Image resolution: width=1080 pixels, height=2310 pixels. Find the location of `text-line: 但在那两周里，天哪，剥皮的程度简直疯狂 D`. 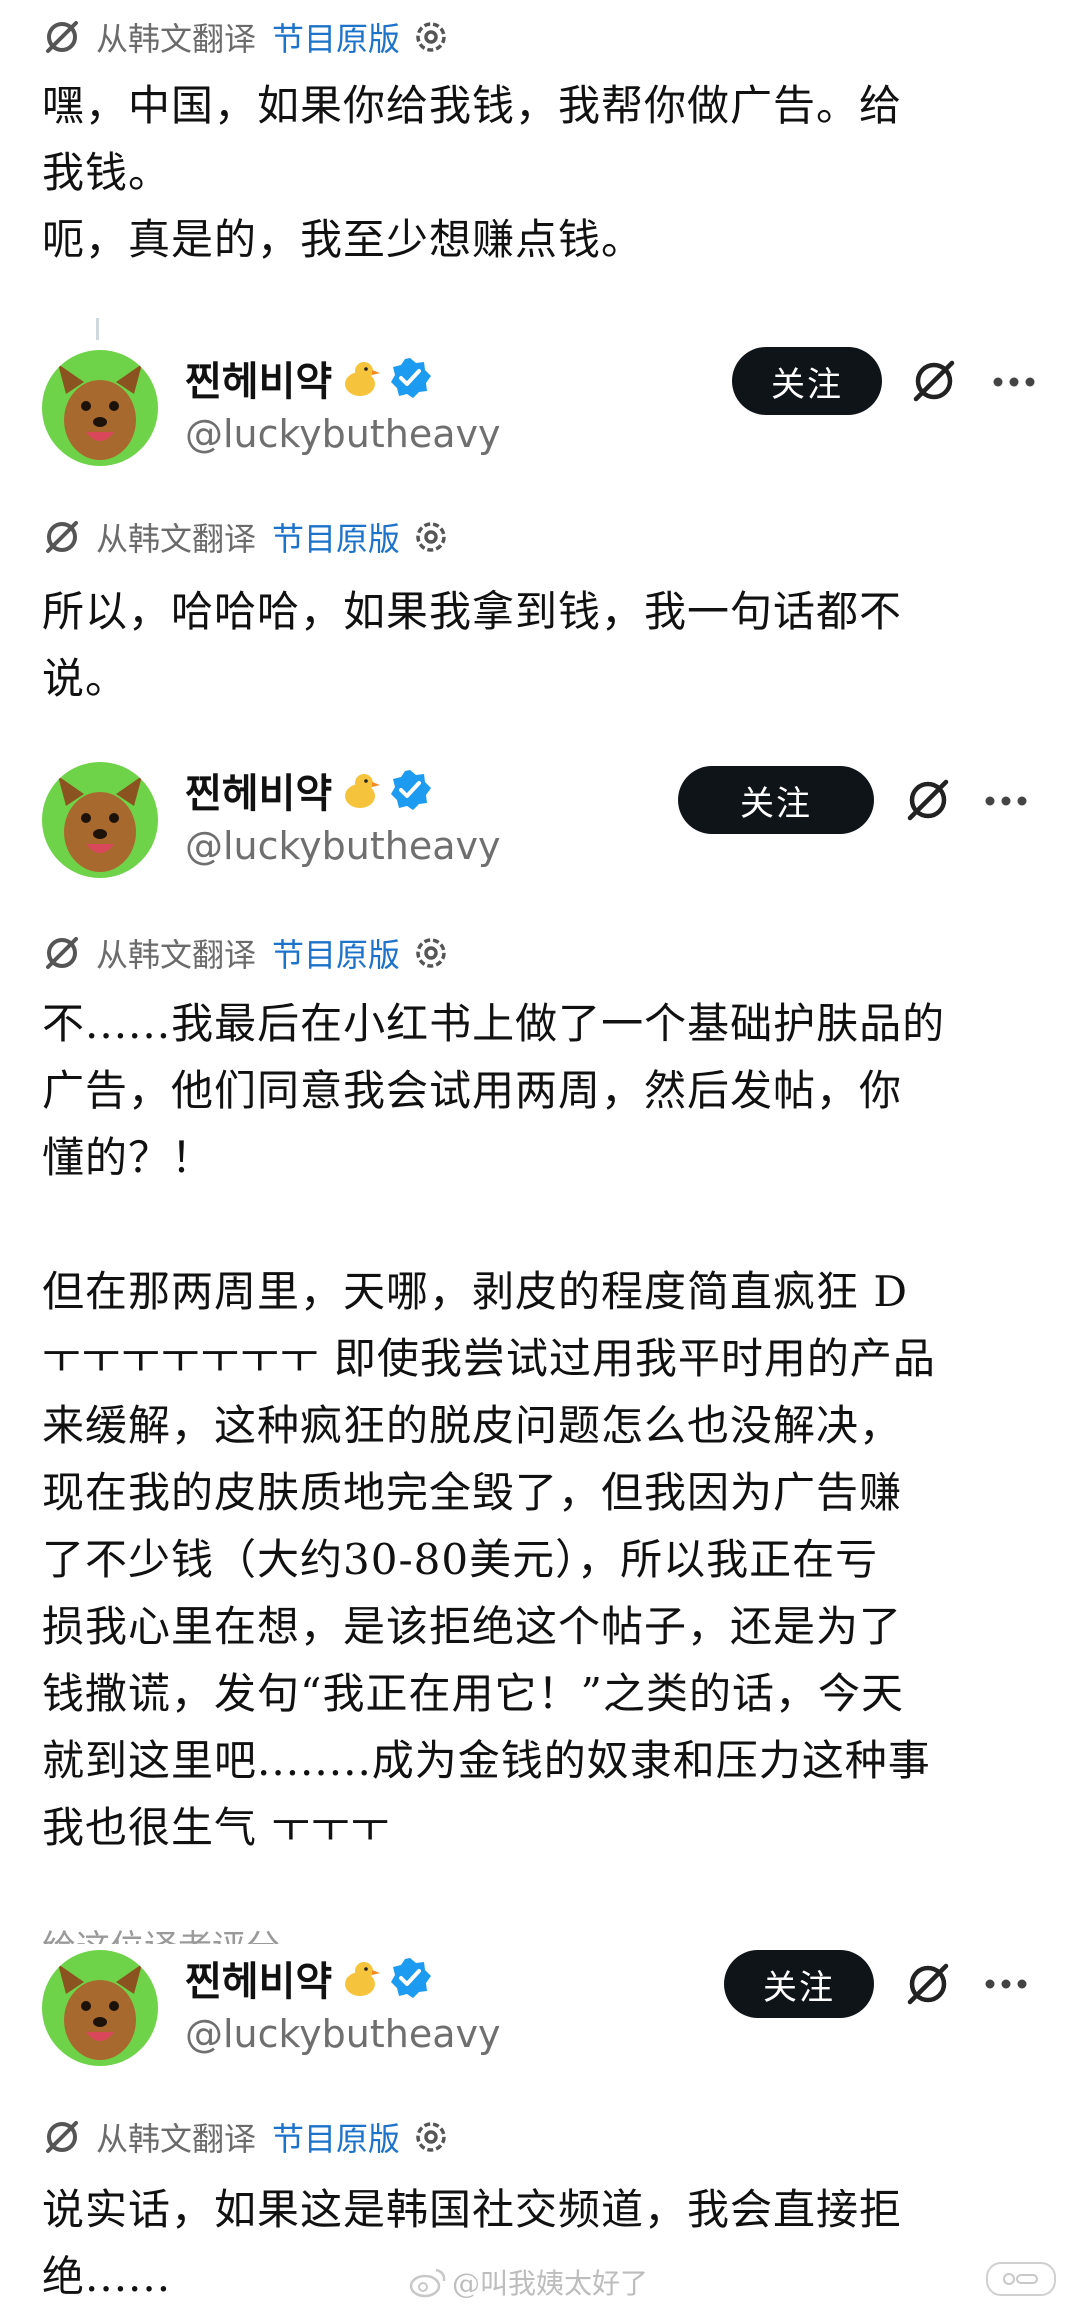

text-line: 但在那两周里，天哪，剥皮的程度简直疯狂 D is located at coordinates (475, 1291).